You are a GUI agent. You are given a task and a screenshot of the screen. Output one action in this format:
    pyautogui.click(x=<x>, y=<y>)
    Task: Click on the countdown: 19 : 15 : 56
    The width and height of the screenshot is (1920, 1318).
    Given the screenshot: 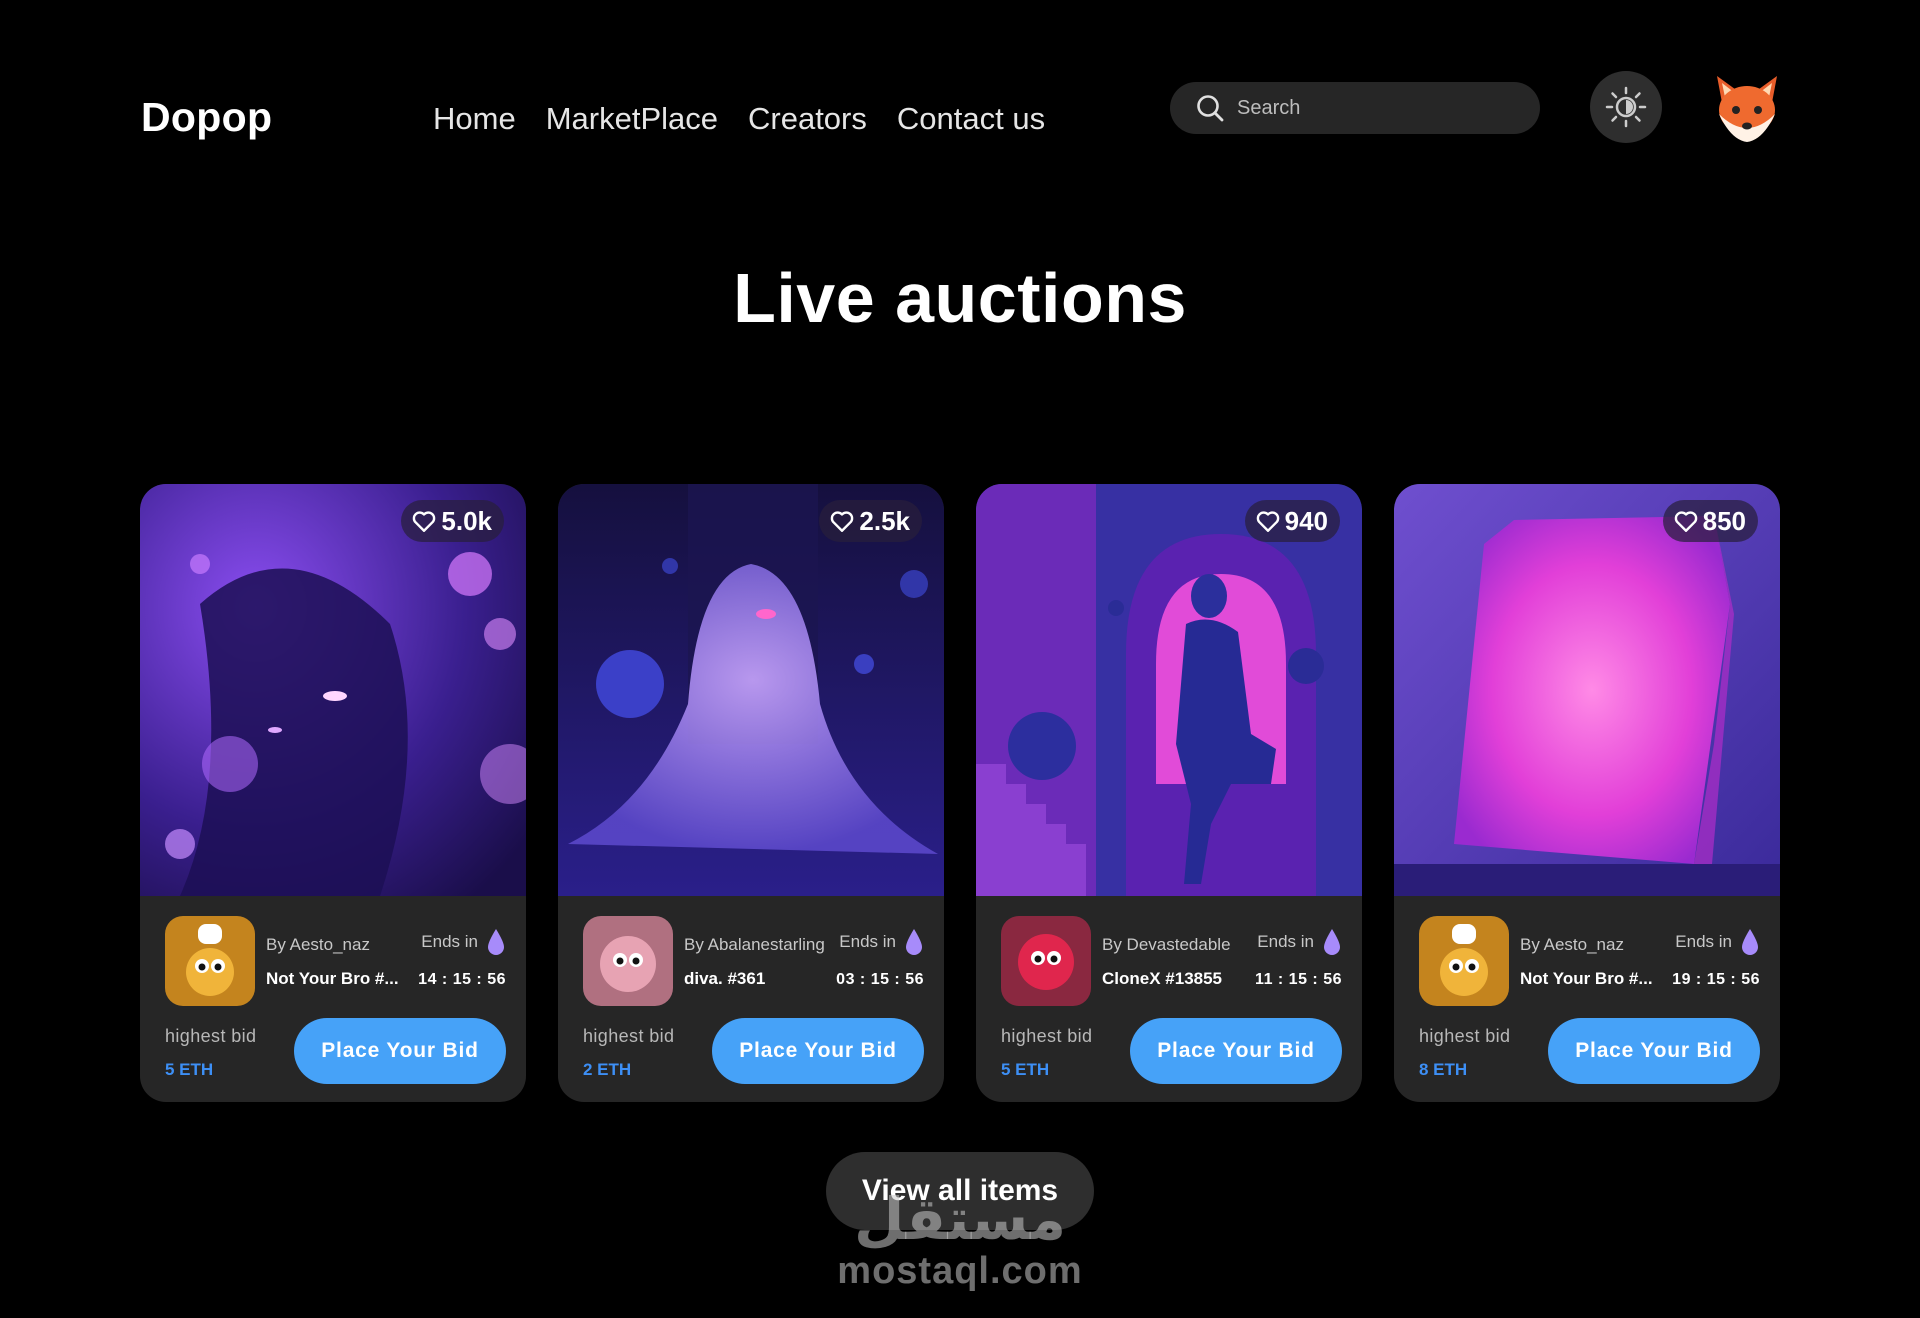 What is the action you would take?
    pyautogui.click(x=1716, y=979)
    